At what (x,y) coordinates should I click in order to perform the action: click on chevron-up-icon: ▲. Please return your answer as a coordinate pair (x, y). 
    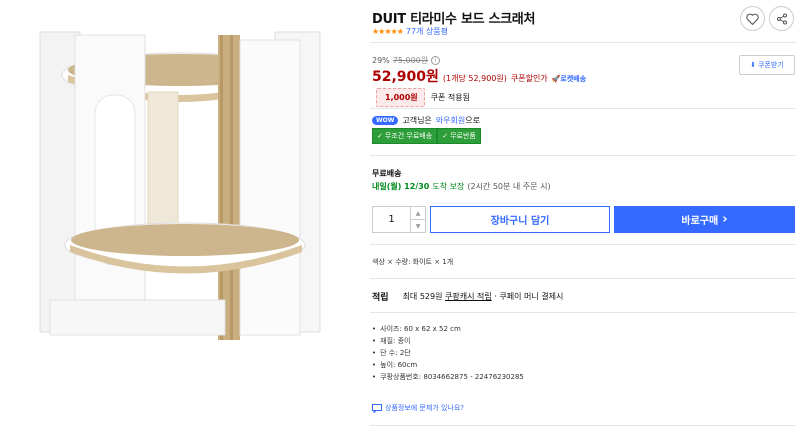
    Looking at the image, I should click on (418, 213).